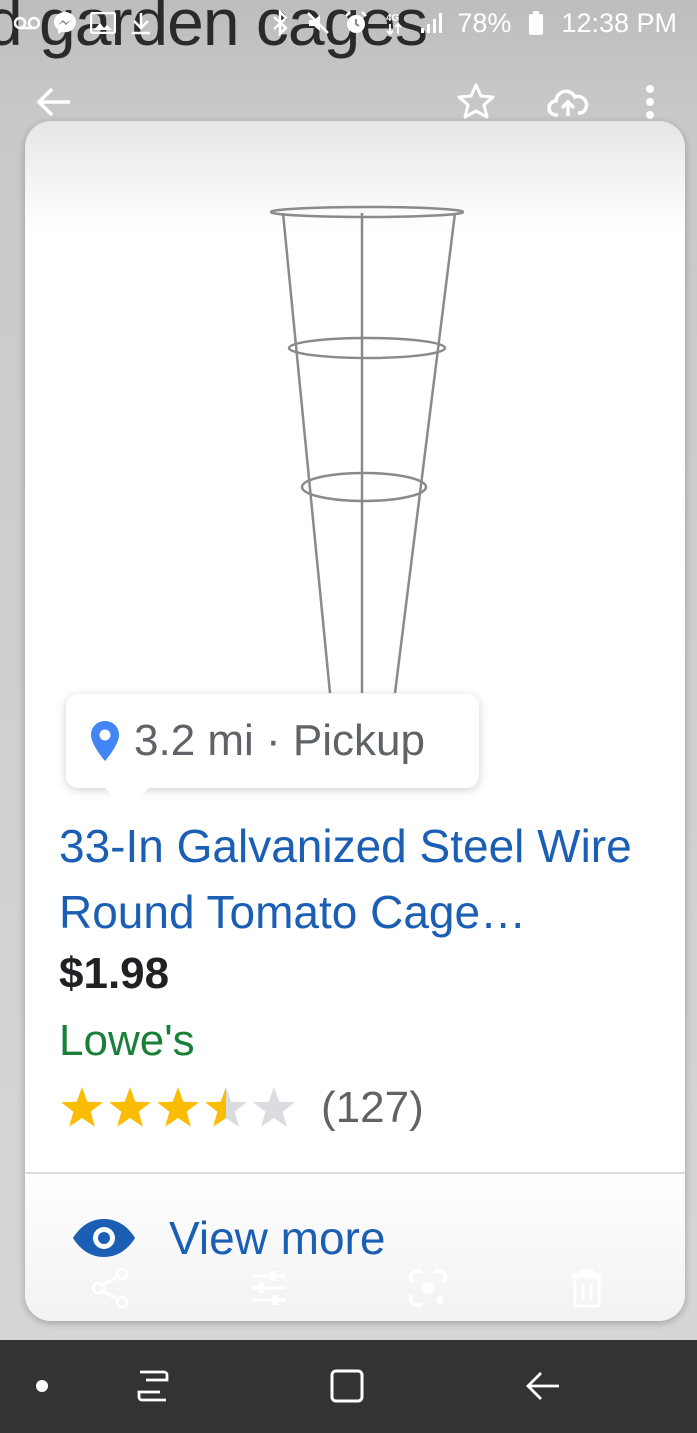 Image resolution: width=697 pixels, height=1433 pixels. I want to click on review-count: (127), so click(372, 1107).